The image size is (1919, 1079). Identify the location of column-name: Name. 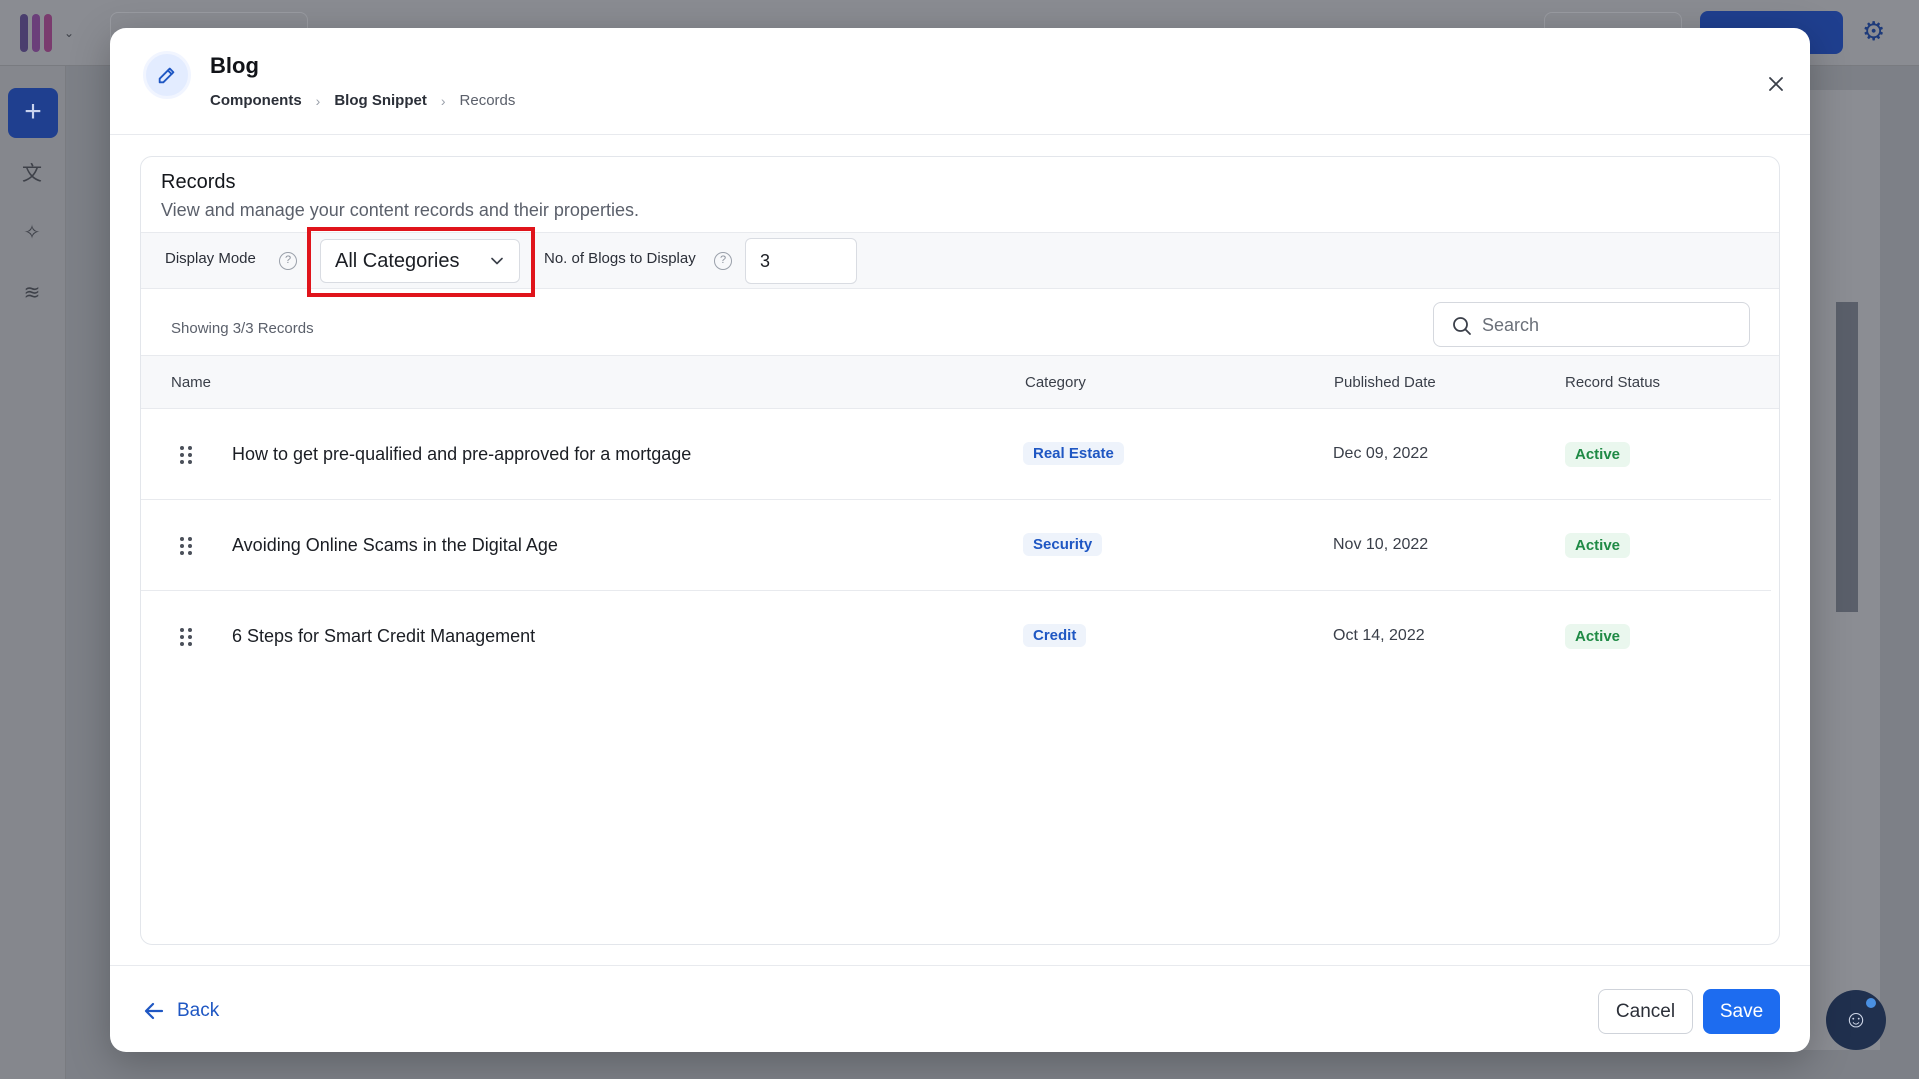
(191, 382).